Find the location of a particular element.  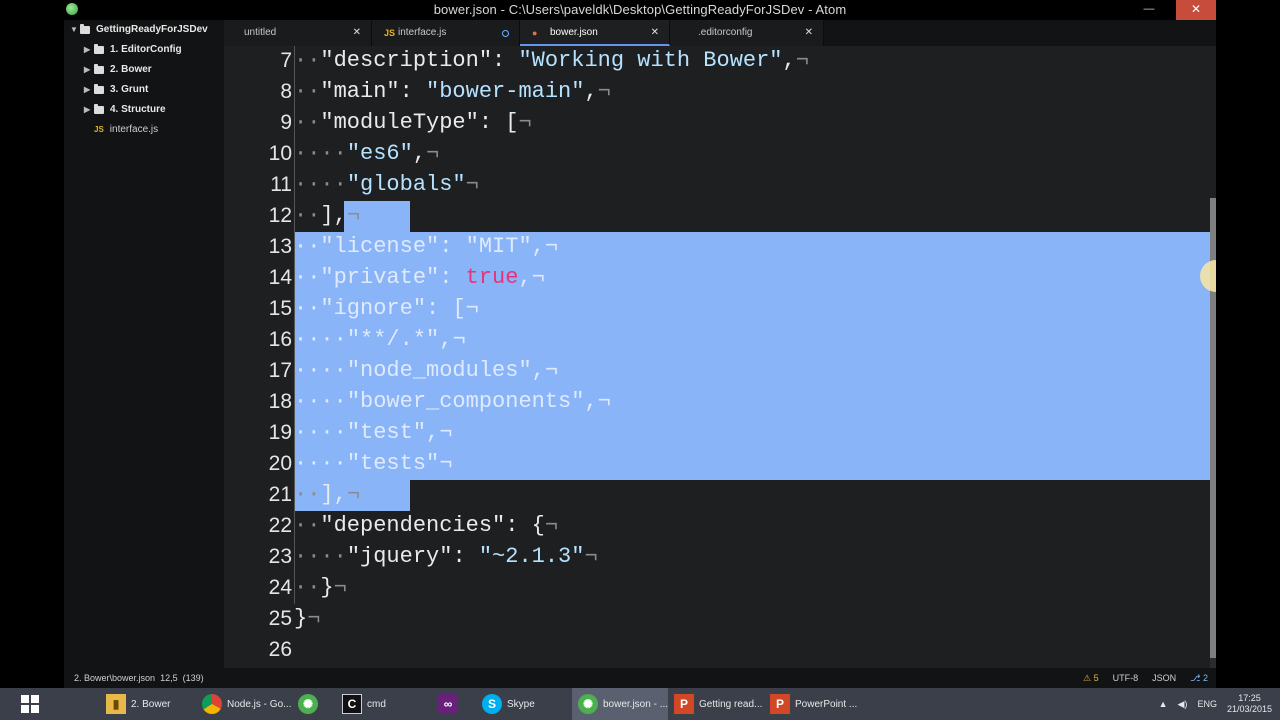

tab-label: .editorconfig is located at coordinates (725, 32).